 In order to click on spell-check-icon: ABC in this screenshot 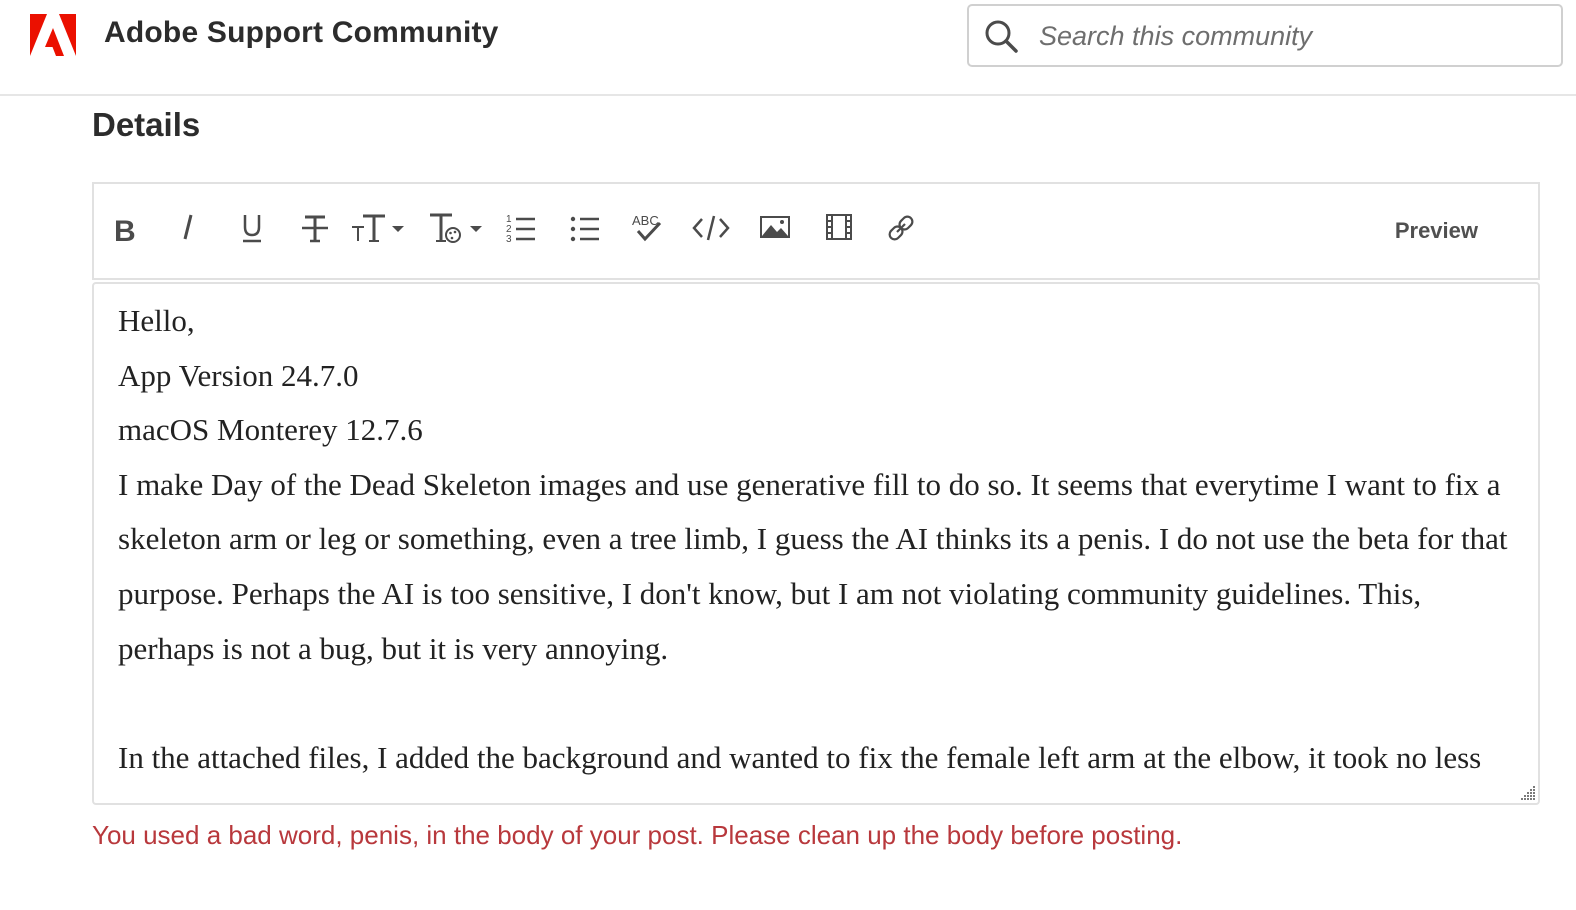, I will do `click(647, 227)`.